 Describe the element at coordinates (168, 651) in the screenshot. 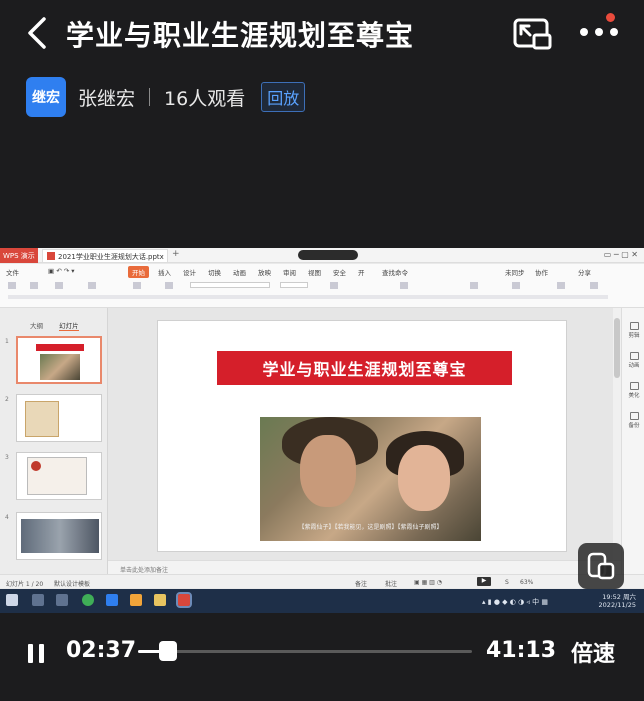

I see `progress-knob` at that location.